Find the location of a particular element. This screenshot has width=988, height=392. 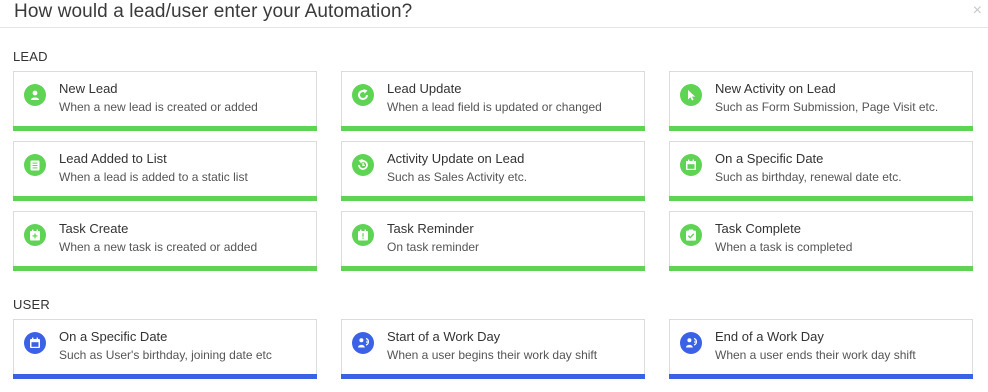

card-title: End of a Work Day is located at coordinates (769, 336).